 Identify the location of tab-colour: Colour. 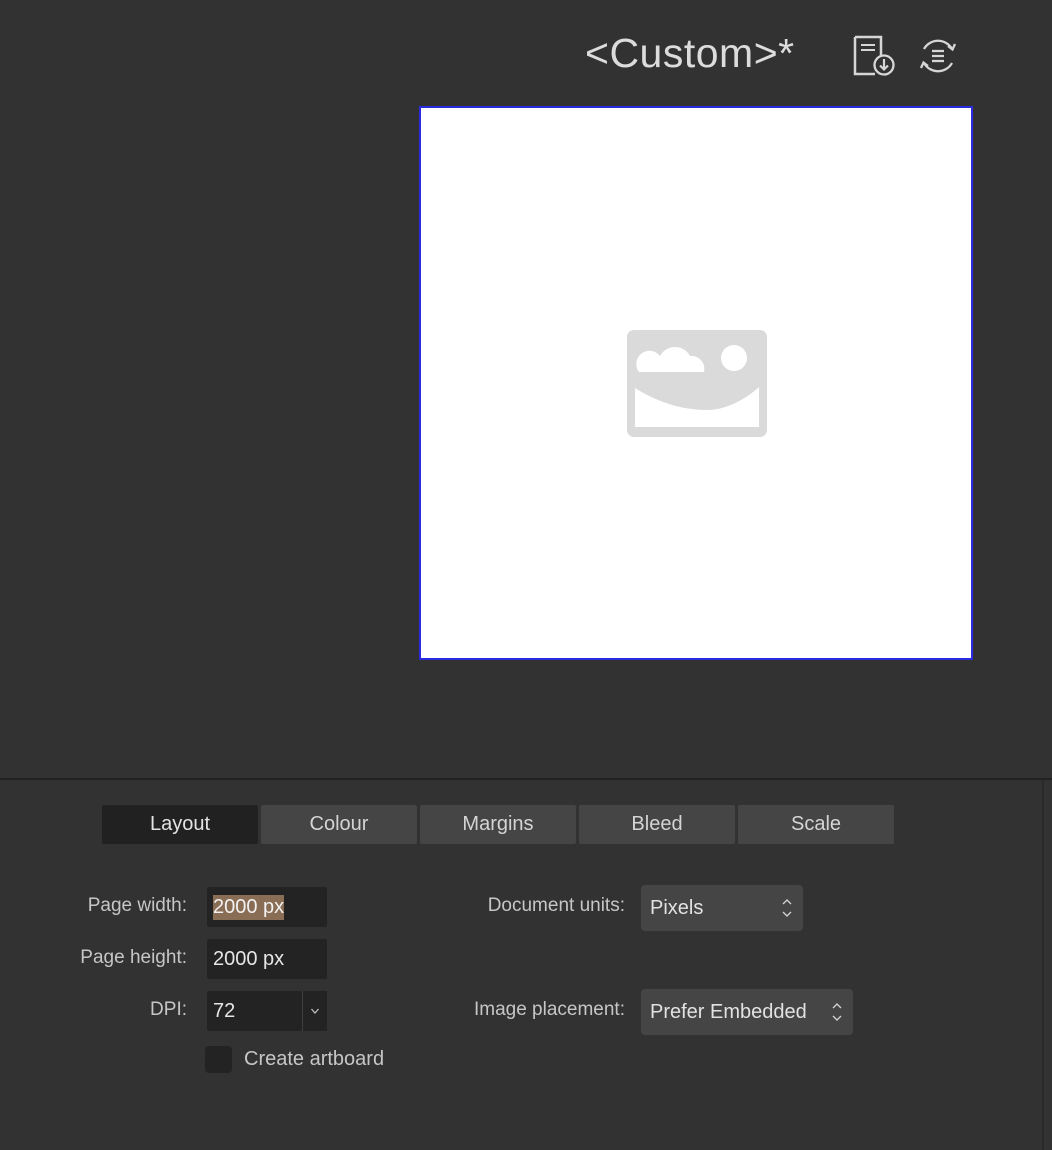
(339, 824).